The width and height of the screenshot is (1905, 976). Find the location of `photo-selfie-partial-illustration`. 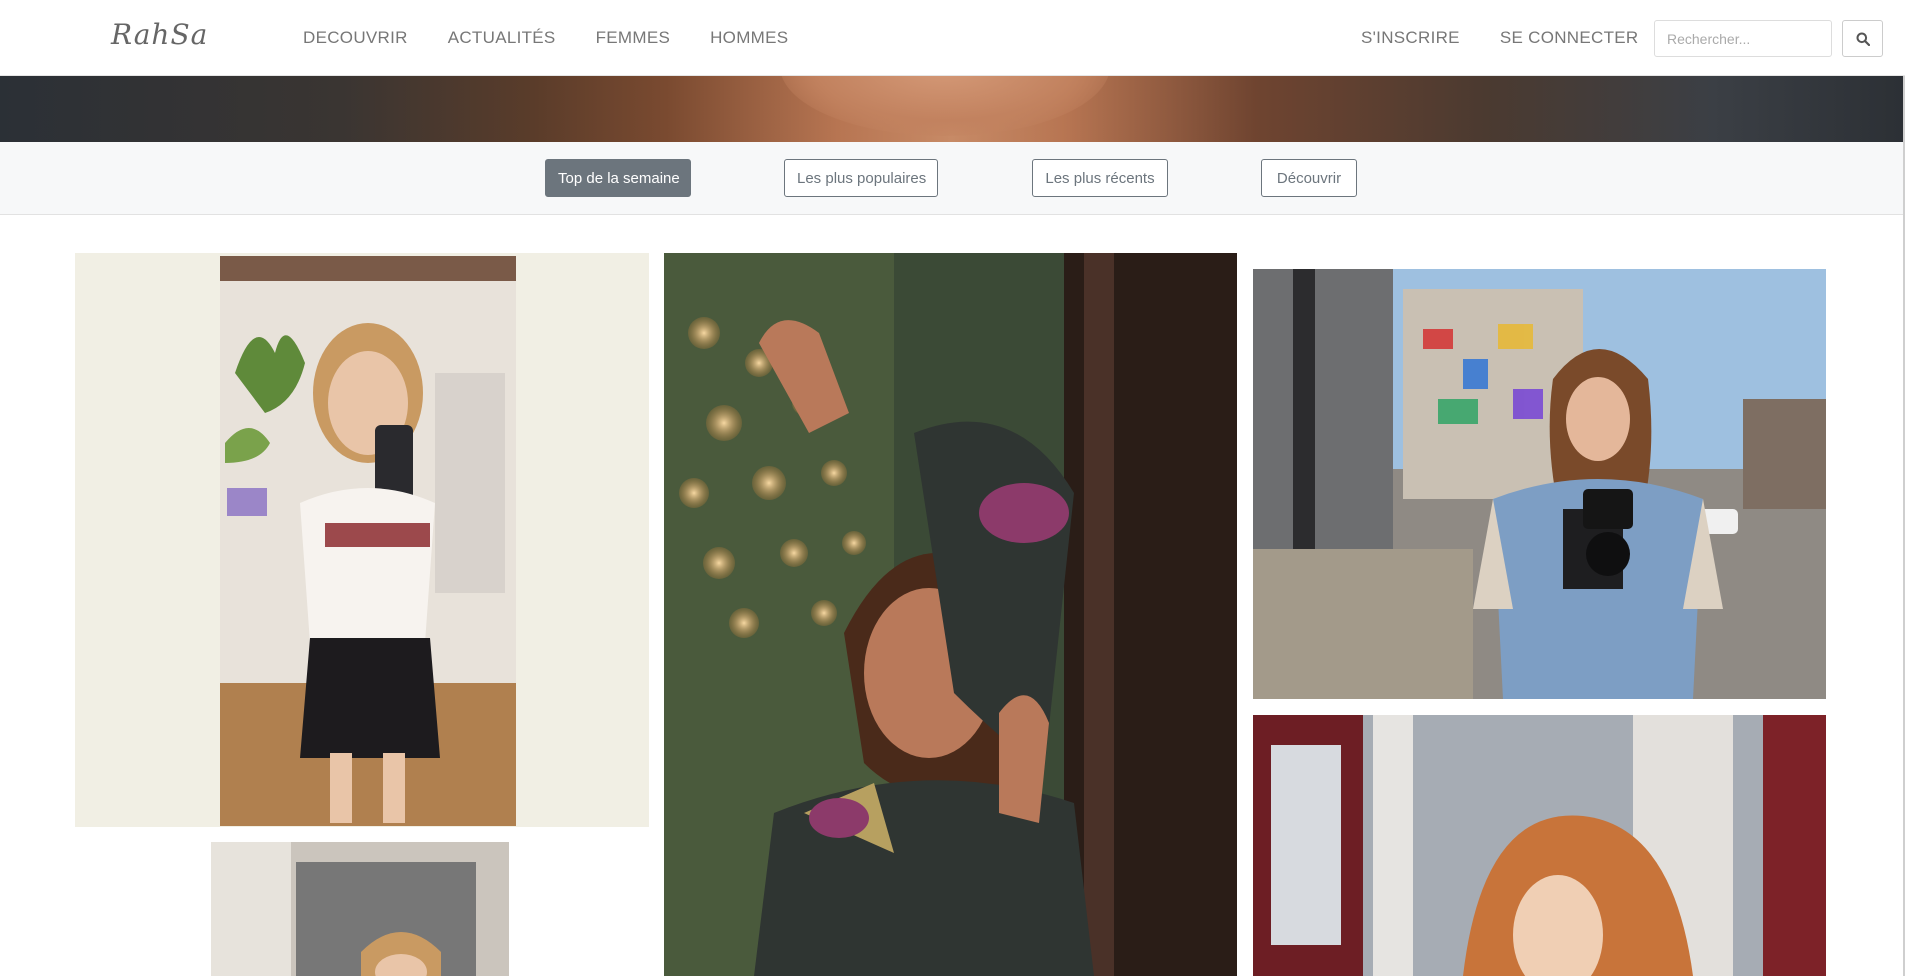

photo-selfie-partial-illustration is located at coordinates (360, 909).